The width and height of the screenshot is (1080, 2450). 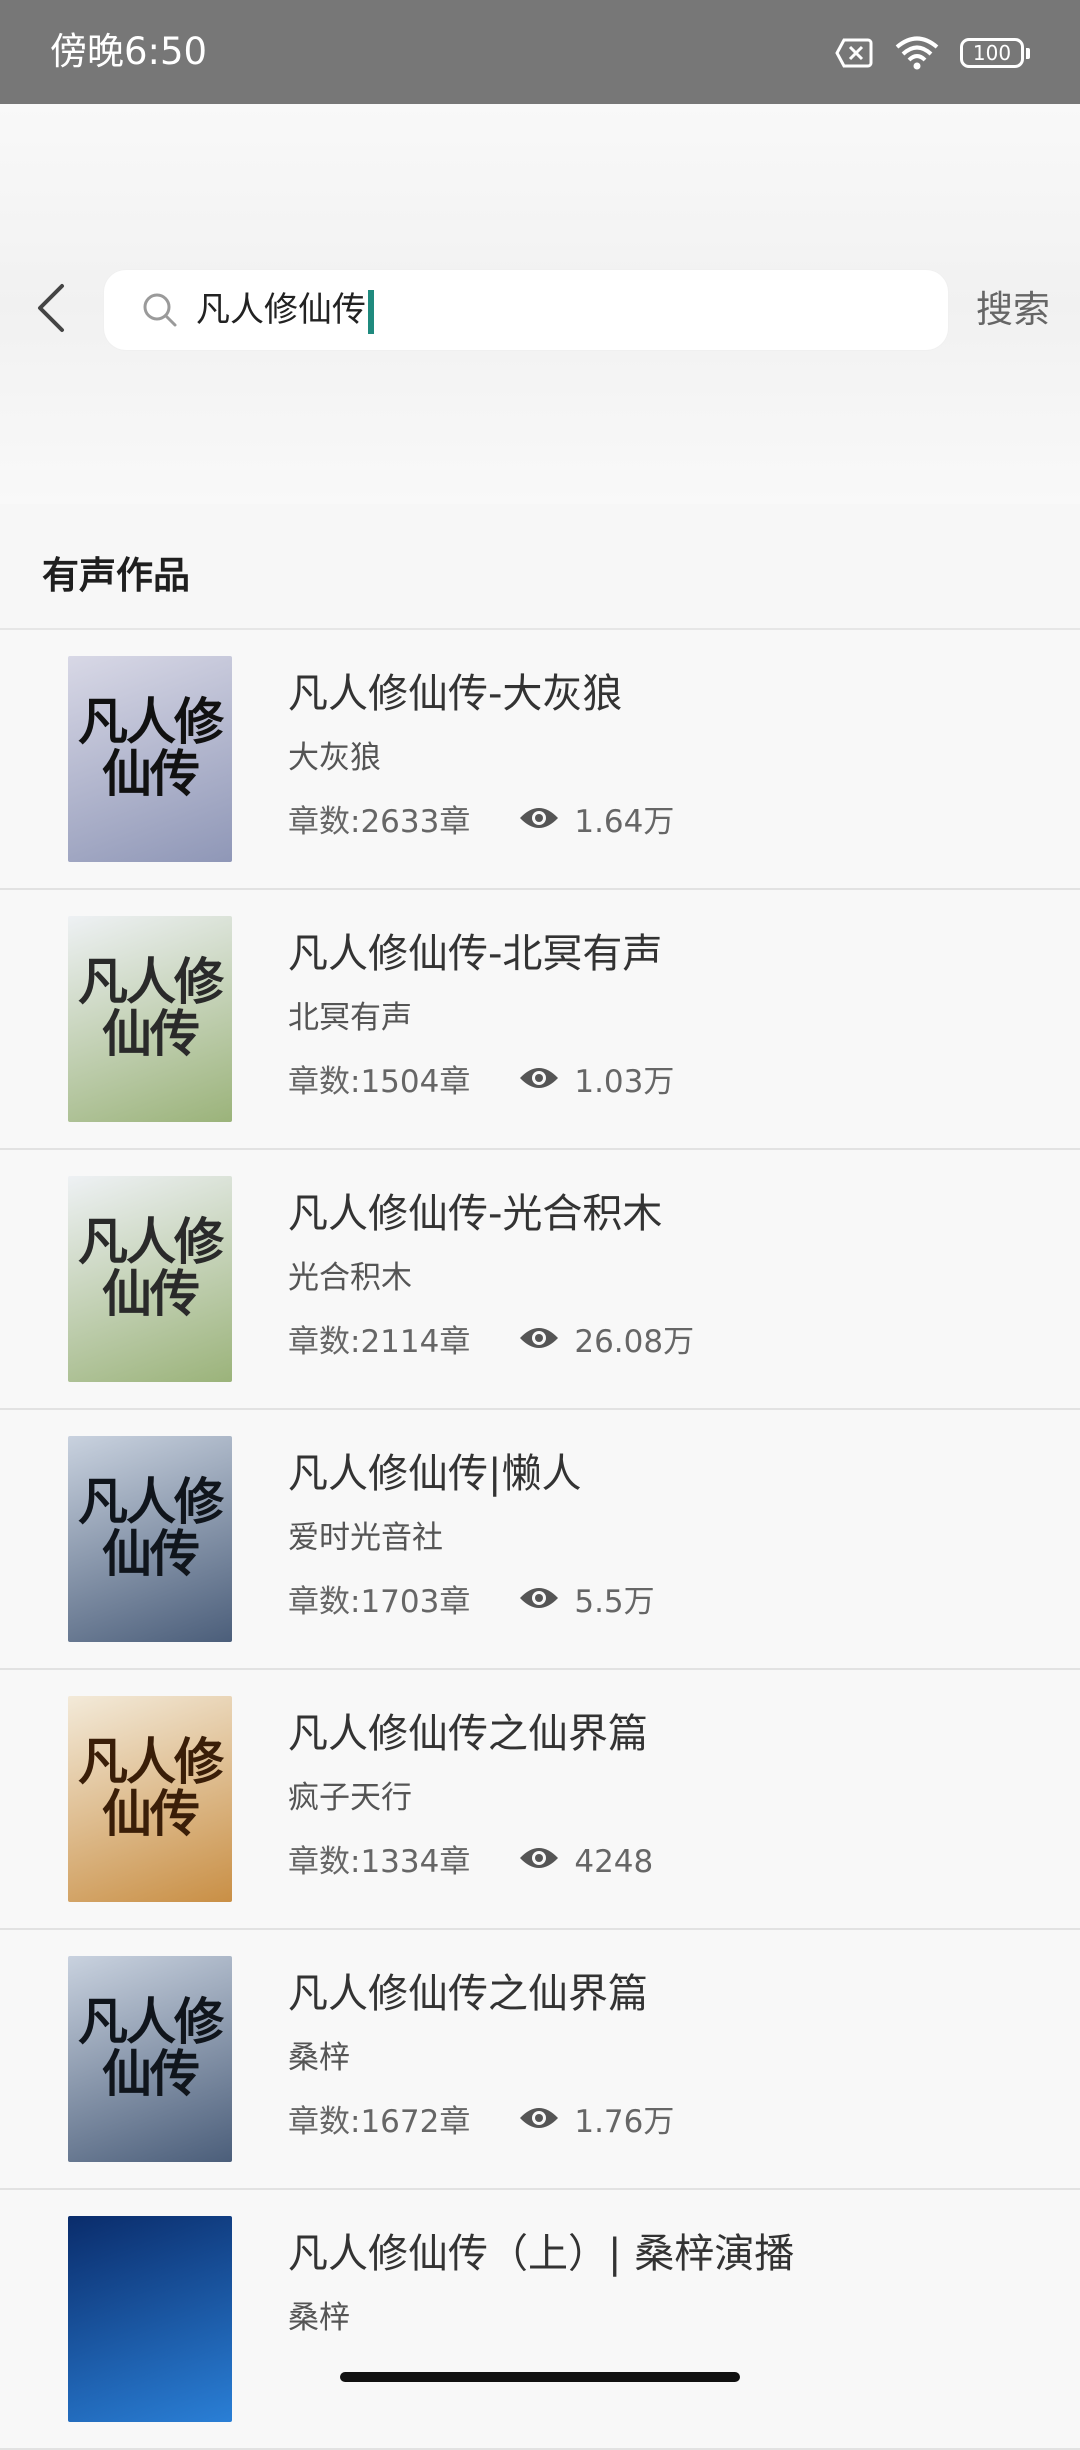 What do you see at coordinates (540, 1020) in the screenshot?
I see `result-item: 凡人修仙传 凡人修仙传-北冥有声北冥有声章数:1504章 1.03万` at bounding box center [540, 1020].